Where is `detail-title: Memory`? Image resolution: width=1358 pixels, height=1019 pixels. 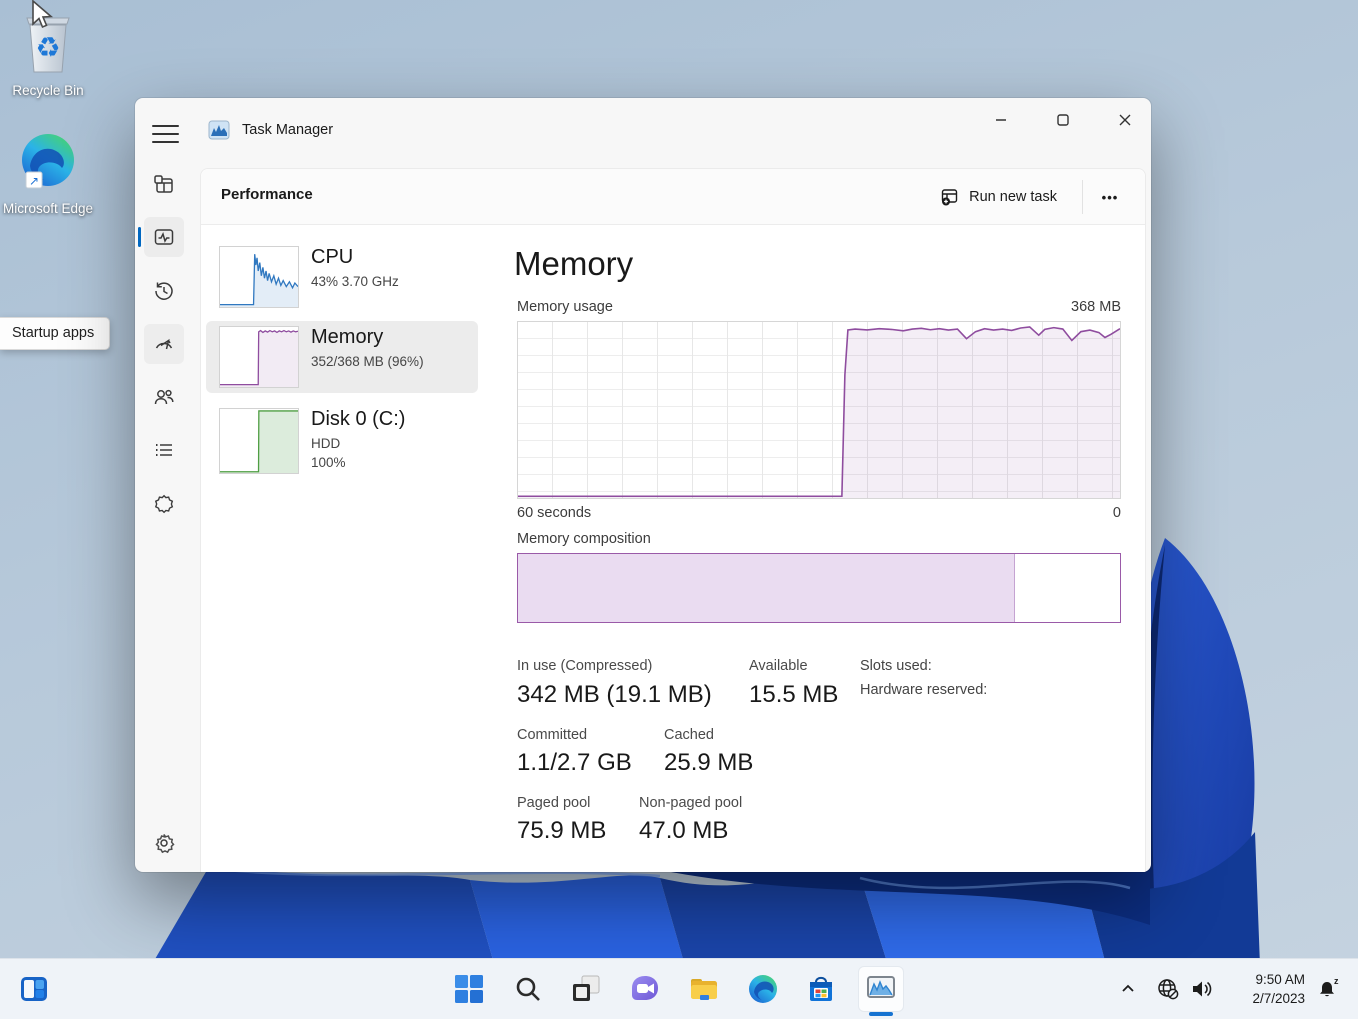
detail-title: Memory is located at coordinates (574, 263).